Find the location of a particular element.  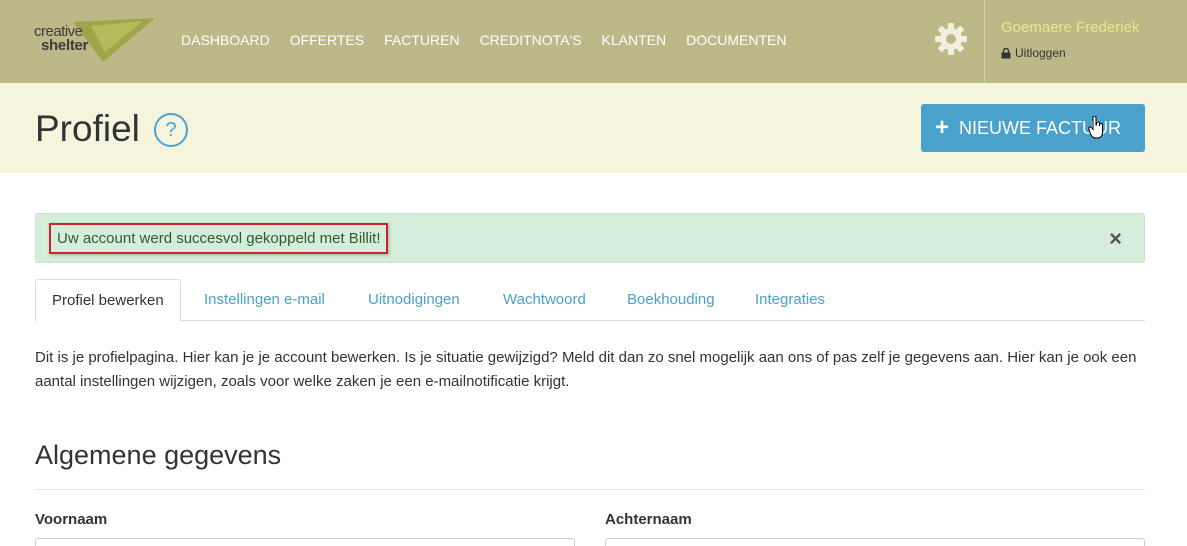

last-name-label: Achternaam is located at coordinates (648, 519).